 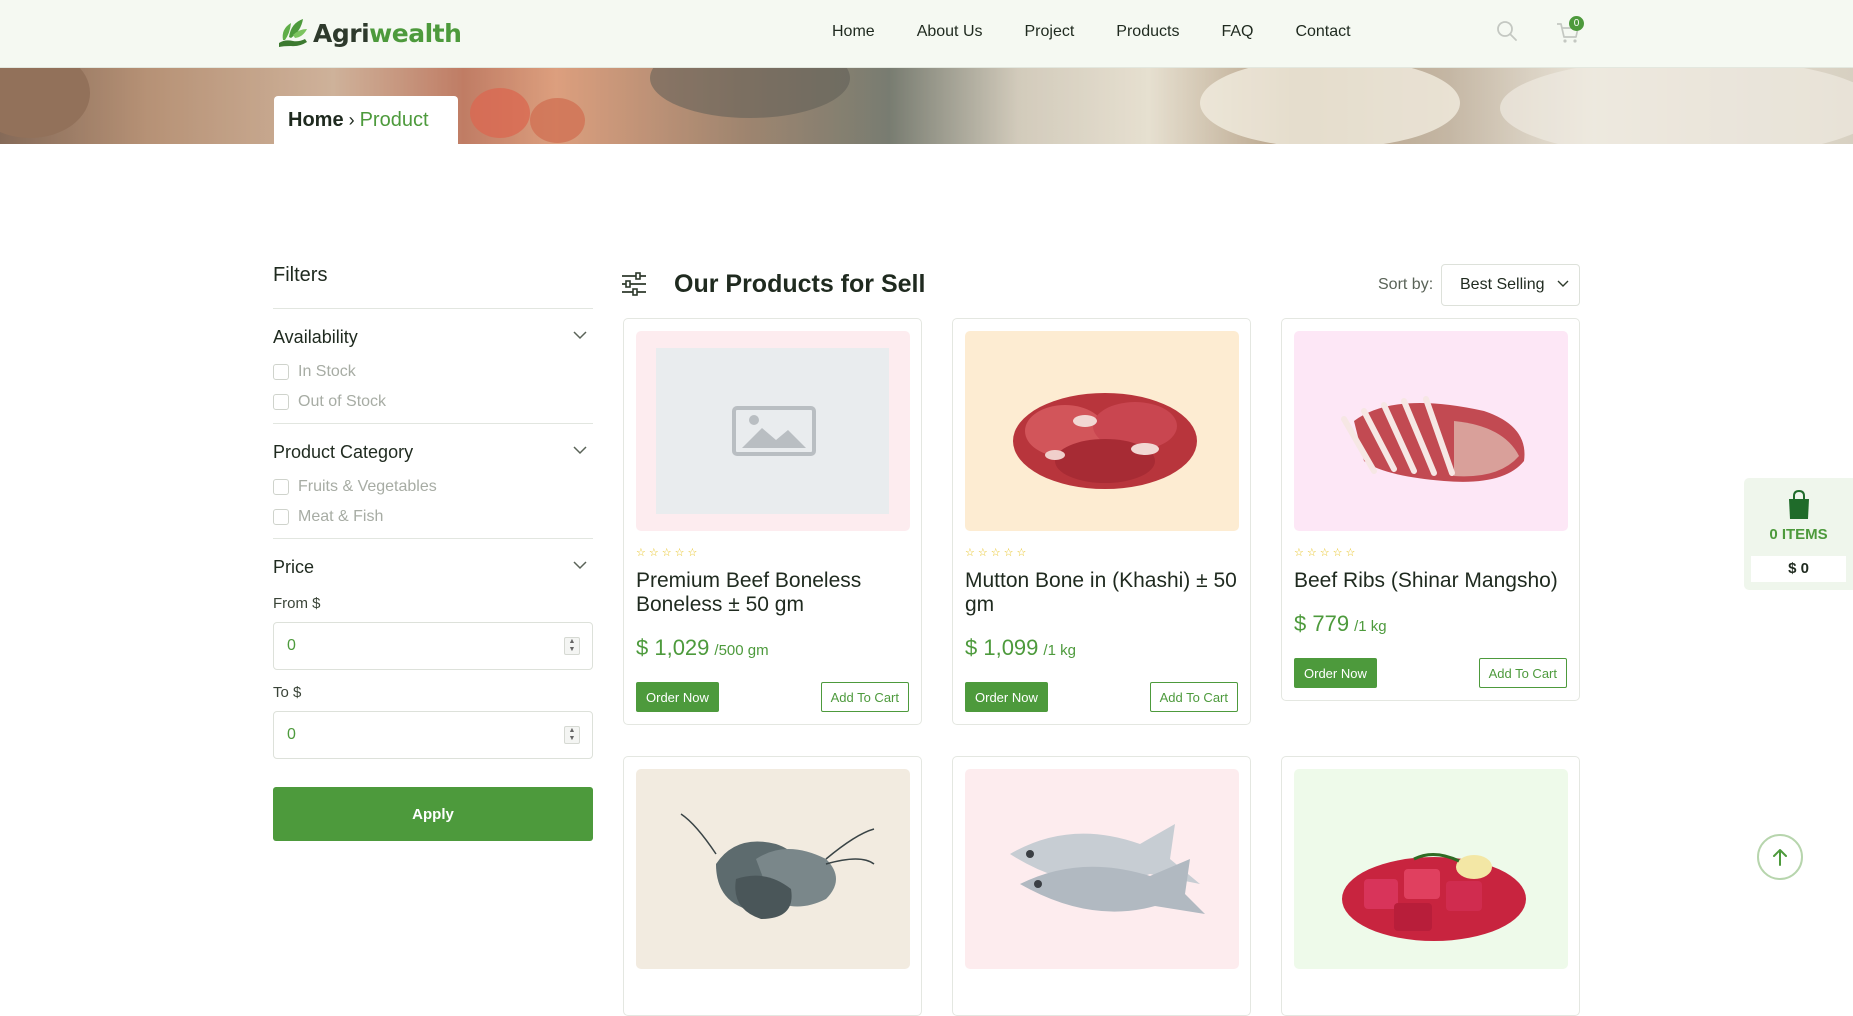 I want to click on search-icon, so click(x=1507, y=31).